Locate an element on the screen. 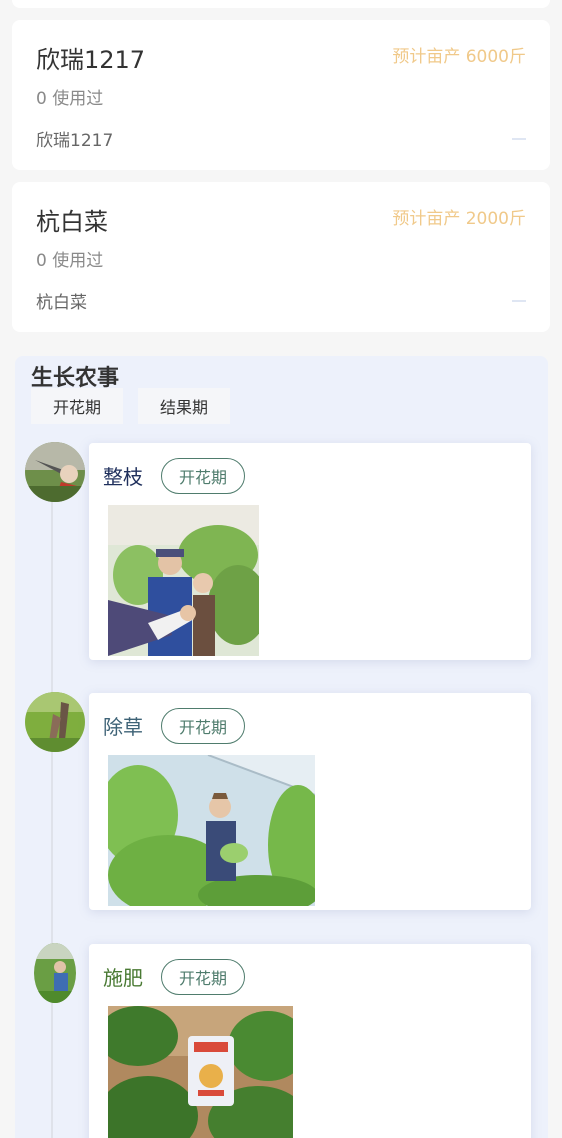 The width and height of the screenshot is (562, 1138). event-name: 除草 is located at coordinates (123, 727).